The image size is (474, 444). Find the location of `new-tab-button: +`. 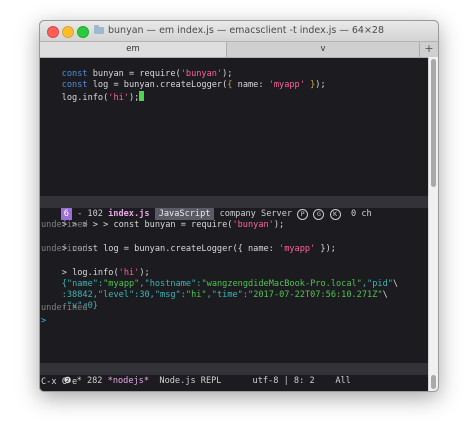

new-tab-button: + is located at coordinates (428, 49).